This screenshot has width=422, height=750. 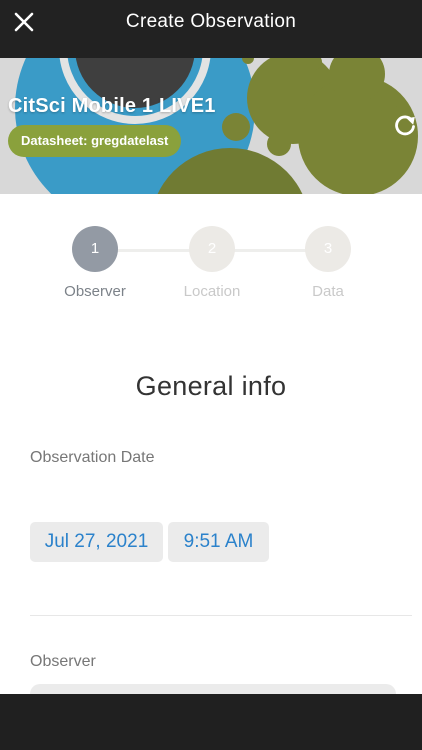 I want to click on step-observer: 1 Observer, so click(x=95, y=263).